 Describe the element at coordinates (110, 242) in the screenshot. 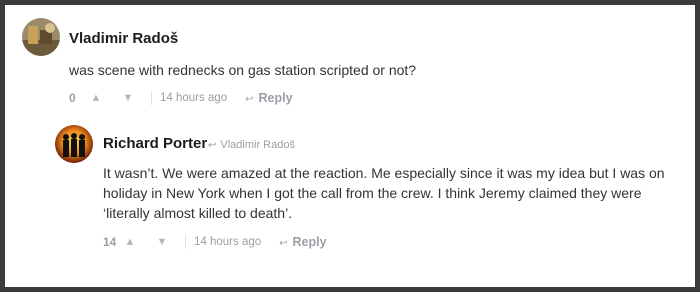

I see `vote-score: 14` at that location.